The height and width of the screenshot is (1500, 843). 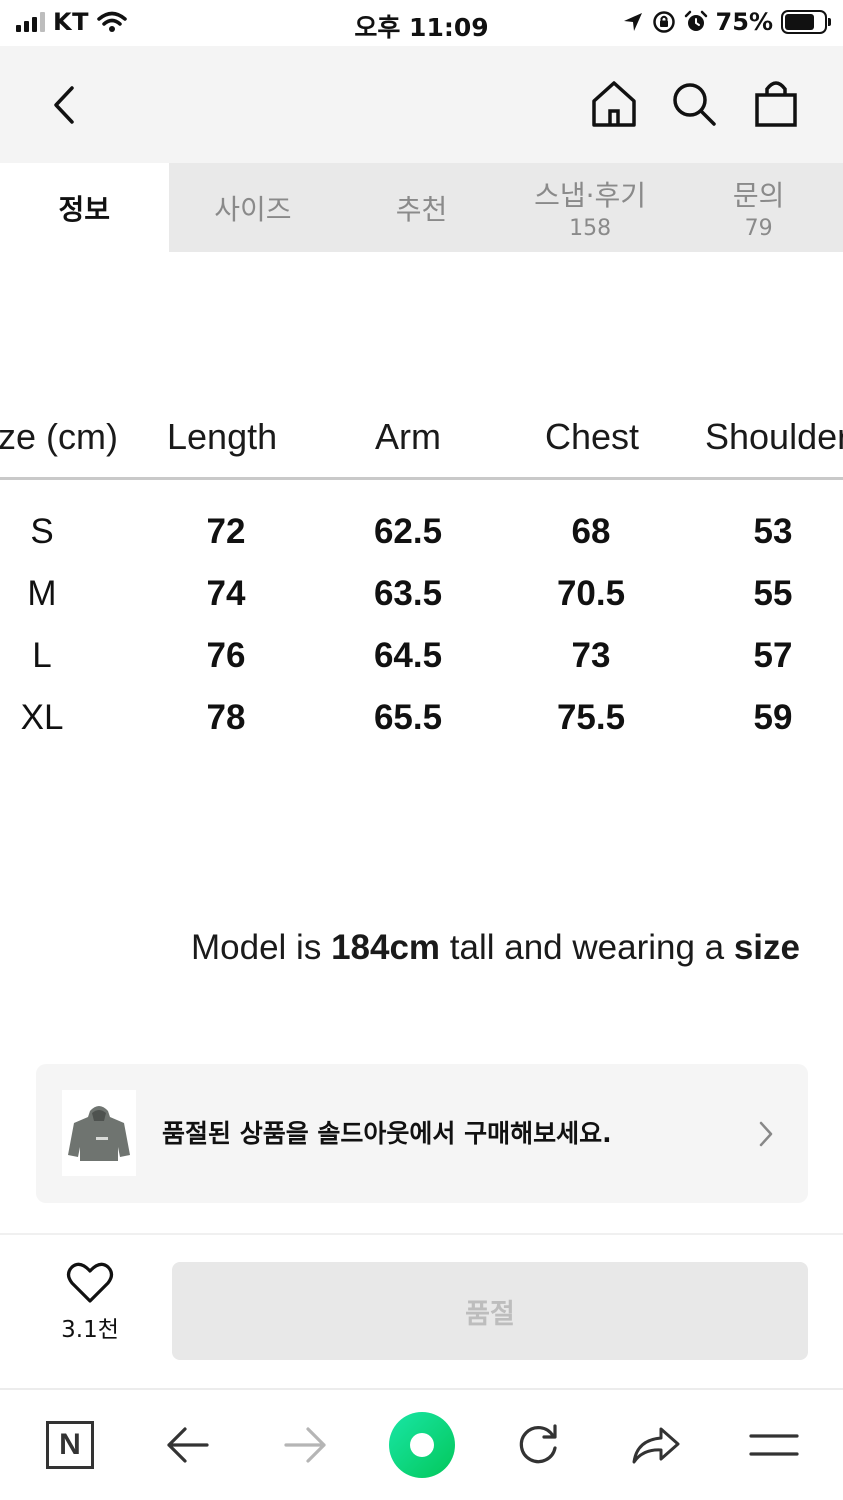 I want to click on table-row: S 72 62.5 68 53, so click(x=421, y=531).